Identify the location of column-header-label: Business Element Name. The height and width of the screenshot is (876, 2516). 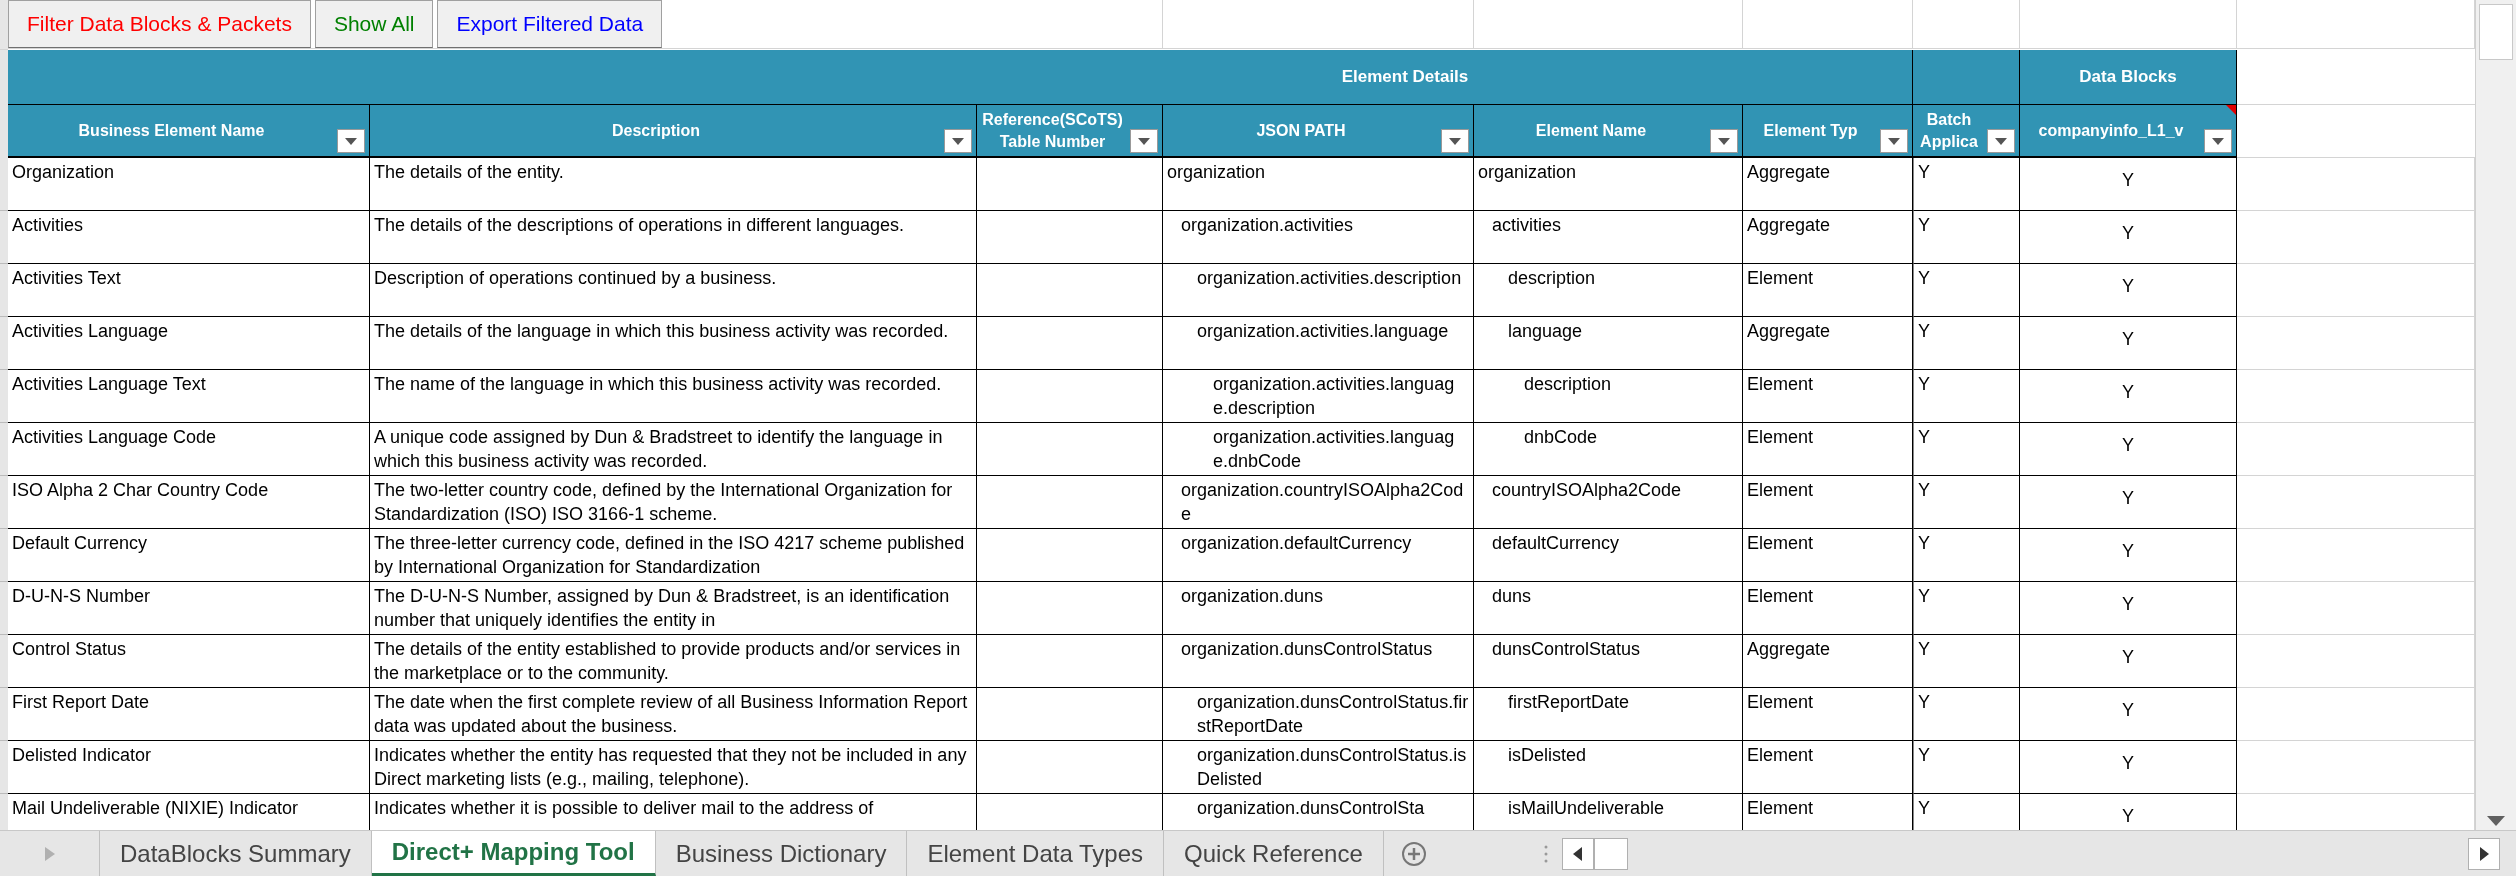
(171, 130).